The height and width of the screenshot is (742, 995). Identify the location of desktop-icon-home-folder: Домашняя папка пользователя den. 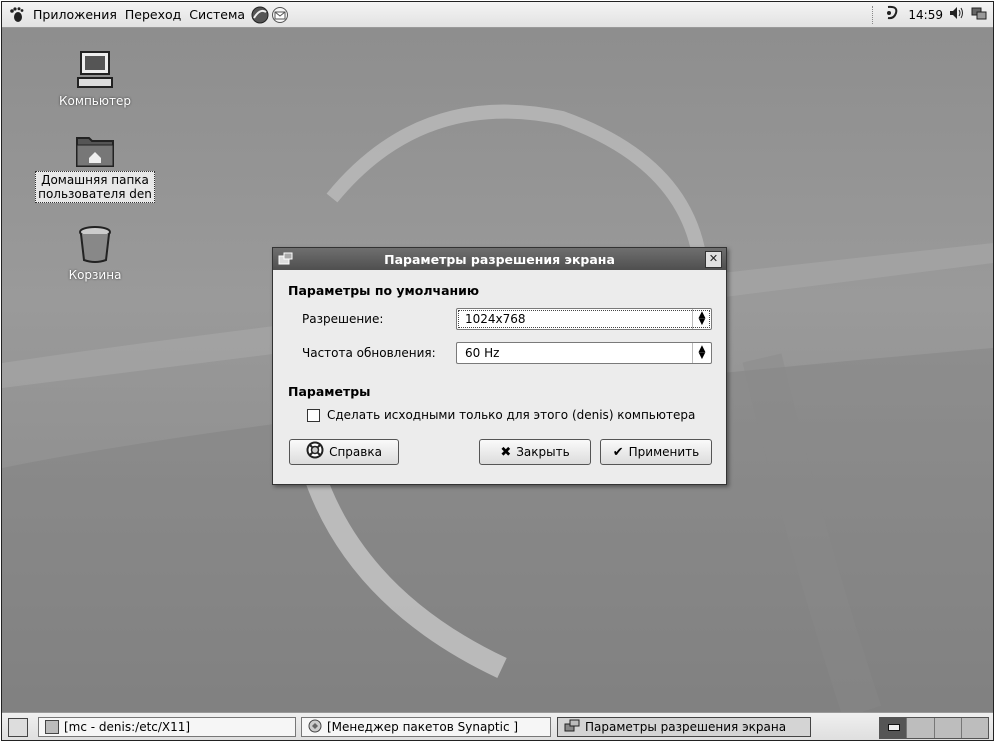
(95, 167).